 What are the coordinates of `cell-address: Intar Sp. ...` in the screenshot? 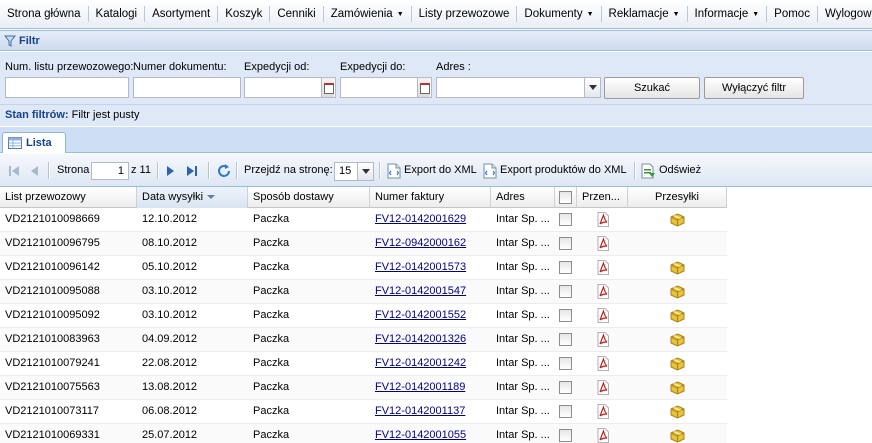 It's located at (523, 411).